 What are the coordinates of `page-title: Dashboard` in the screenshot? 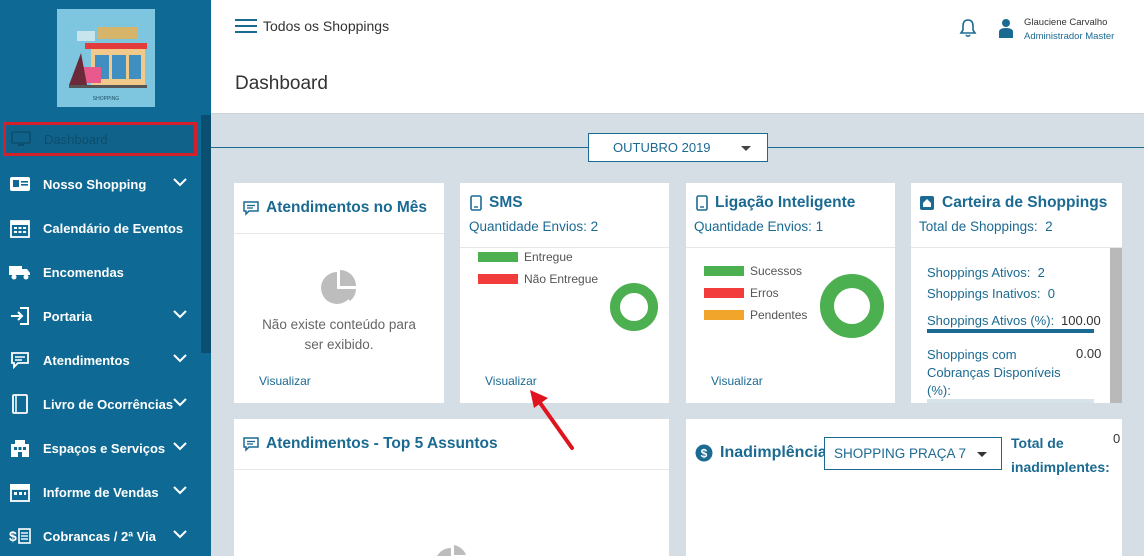 It's located at (281, 83).